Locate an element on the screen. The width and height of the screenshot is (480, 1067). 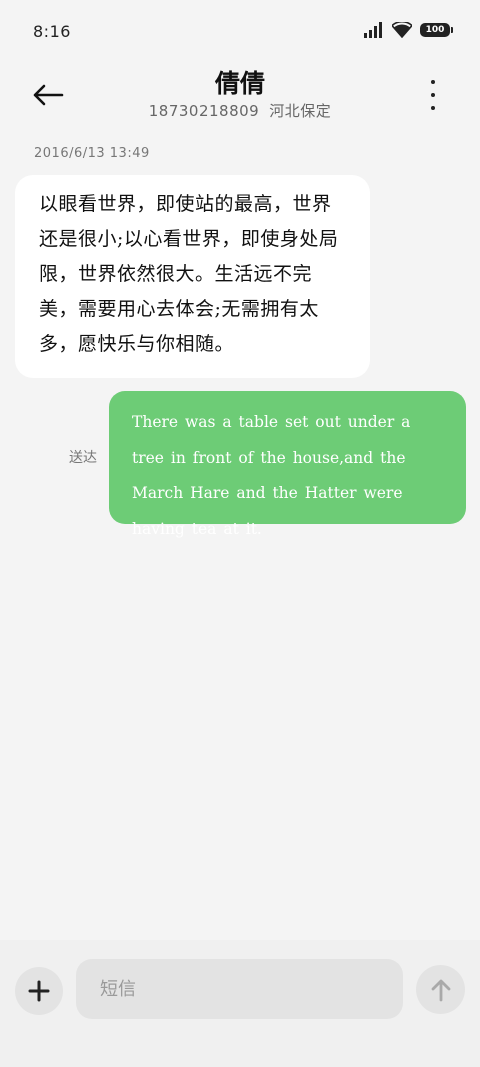
conversation-header: 倩倩 18730218809 河北保定 is located at coordinates (240, 95).